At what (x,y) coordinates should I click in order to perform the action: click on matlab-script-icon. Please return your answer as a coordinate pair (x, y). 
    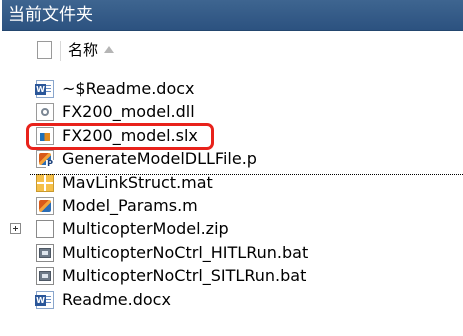
    Looking at the image, I should click on (45, 205).